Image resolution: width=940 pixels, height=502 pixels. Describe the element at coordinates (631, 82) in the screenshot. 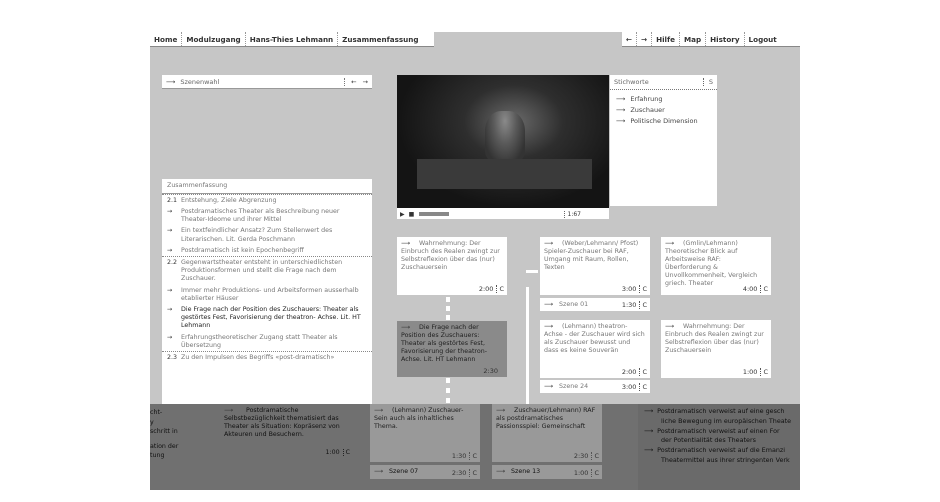

I see `stichworte-title: Stichworte` at that location.